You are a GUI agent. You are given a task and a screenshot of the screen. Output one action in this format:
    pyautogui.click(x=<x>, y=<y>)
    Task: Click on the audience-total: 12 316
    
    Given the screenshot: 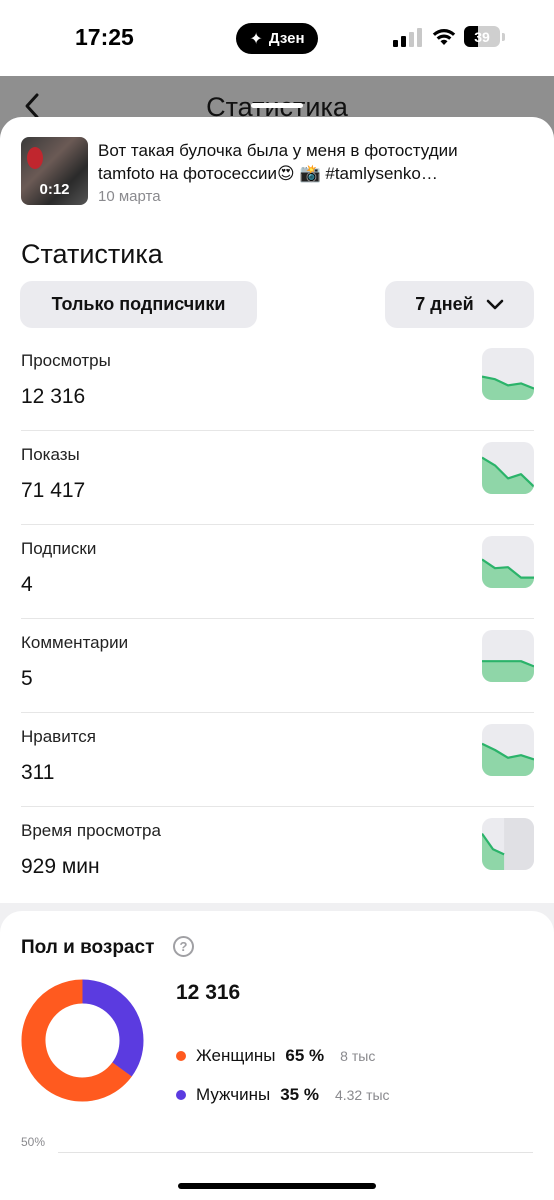 What is the action you would take?
    pyautogui.click(x=208, y=992)
    